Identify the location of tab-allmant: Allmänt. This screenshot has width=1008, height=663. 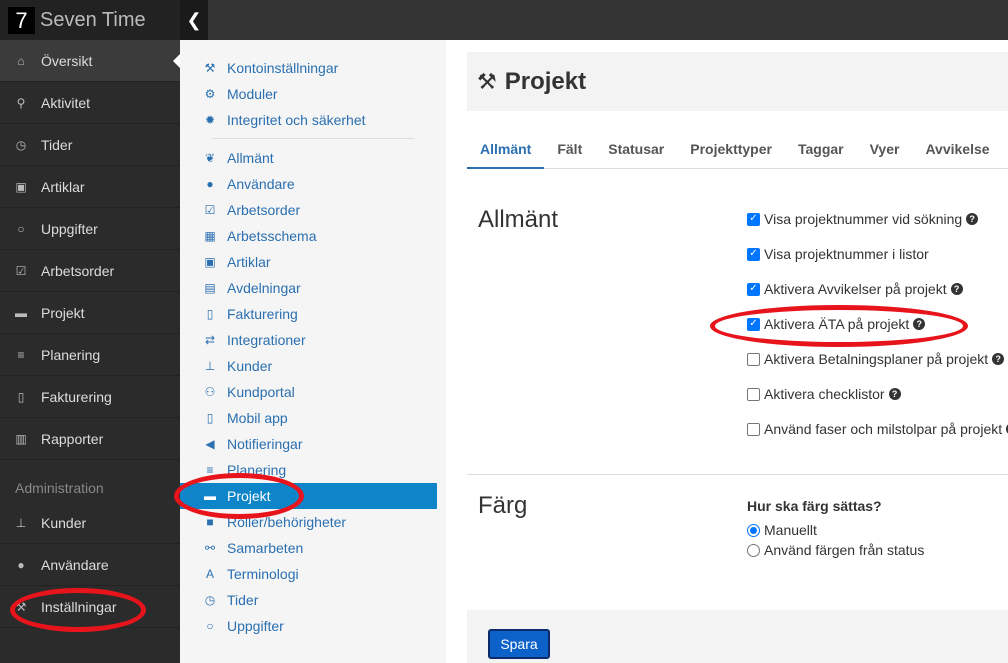
(506, 152).